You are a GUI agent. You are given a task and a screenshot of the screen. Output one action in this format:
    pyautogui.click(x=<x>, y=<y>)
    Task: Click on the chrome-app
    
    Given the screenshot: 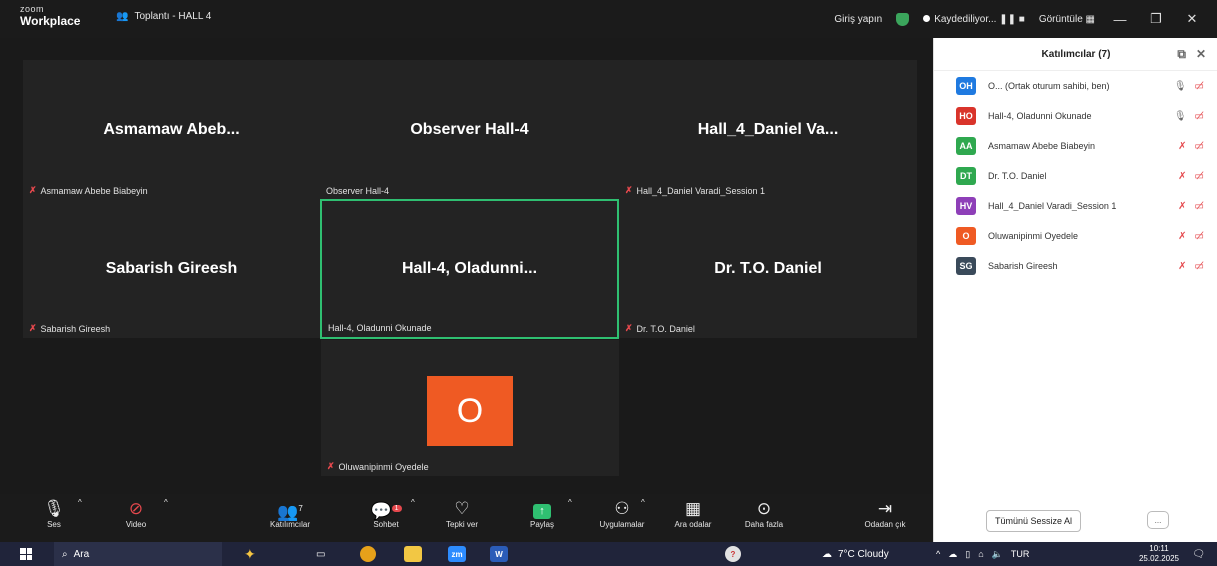 What is the action you would take?
    pyautogui.click(x=368, y=554)
    